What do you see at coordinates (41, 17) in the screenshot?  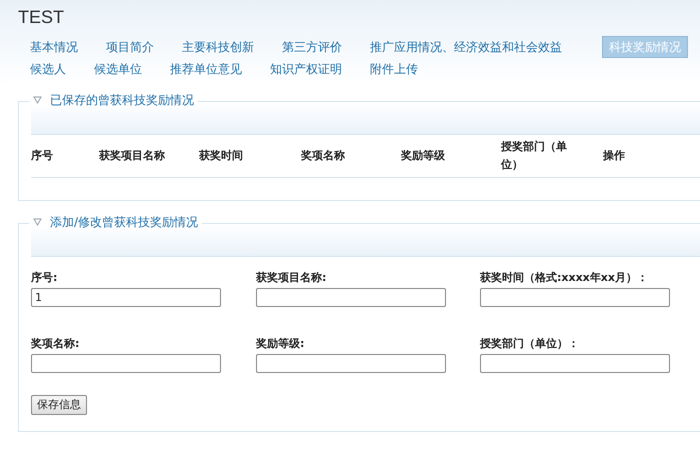 I see `page-title: TEST` at bounding box center [41, 17].